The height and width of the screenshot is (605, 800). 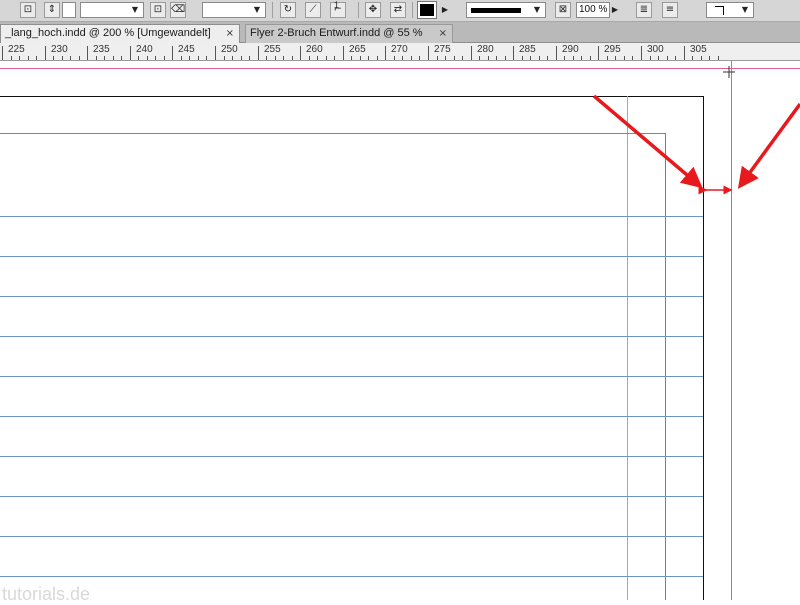 What do you see at coordinates (46, 594) in the screenshot?
I see `watermark: tutorials.de` at bounding box center [46, 594].